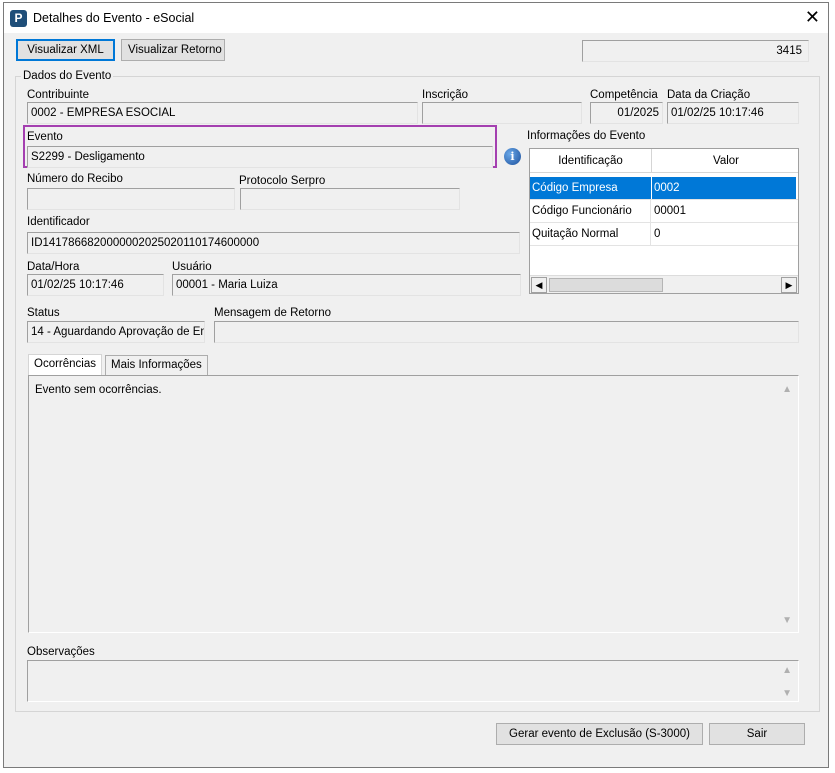 The width and height of the screenshot is (835, 773). I want to click on inscricao-field, so click(502, 113).